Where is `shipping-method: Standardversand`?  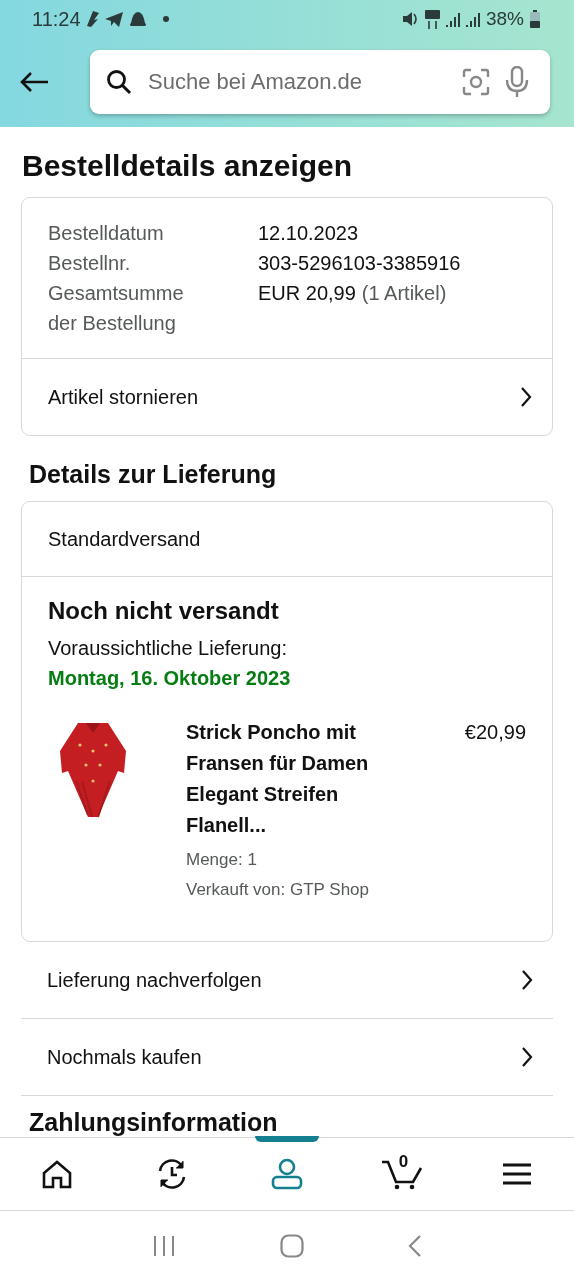 shipping-method: Standardversand is located at coordinates (287, 539).